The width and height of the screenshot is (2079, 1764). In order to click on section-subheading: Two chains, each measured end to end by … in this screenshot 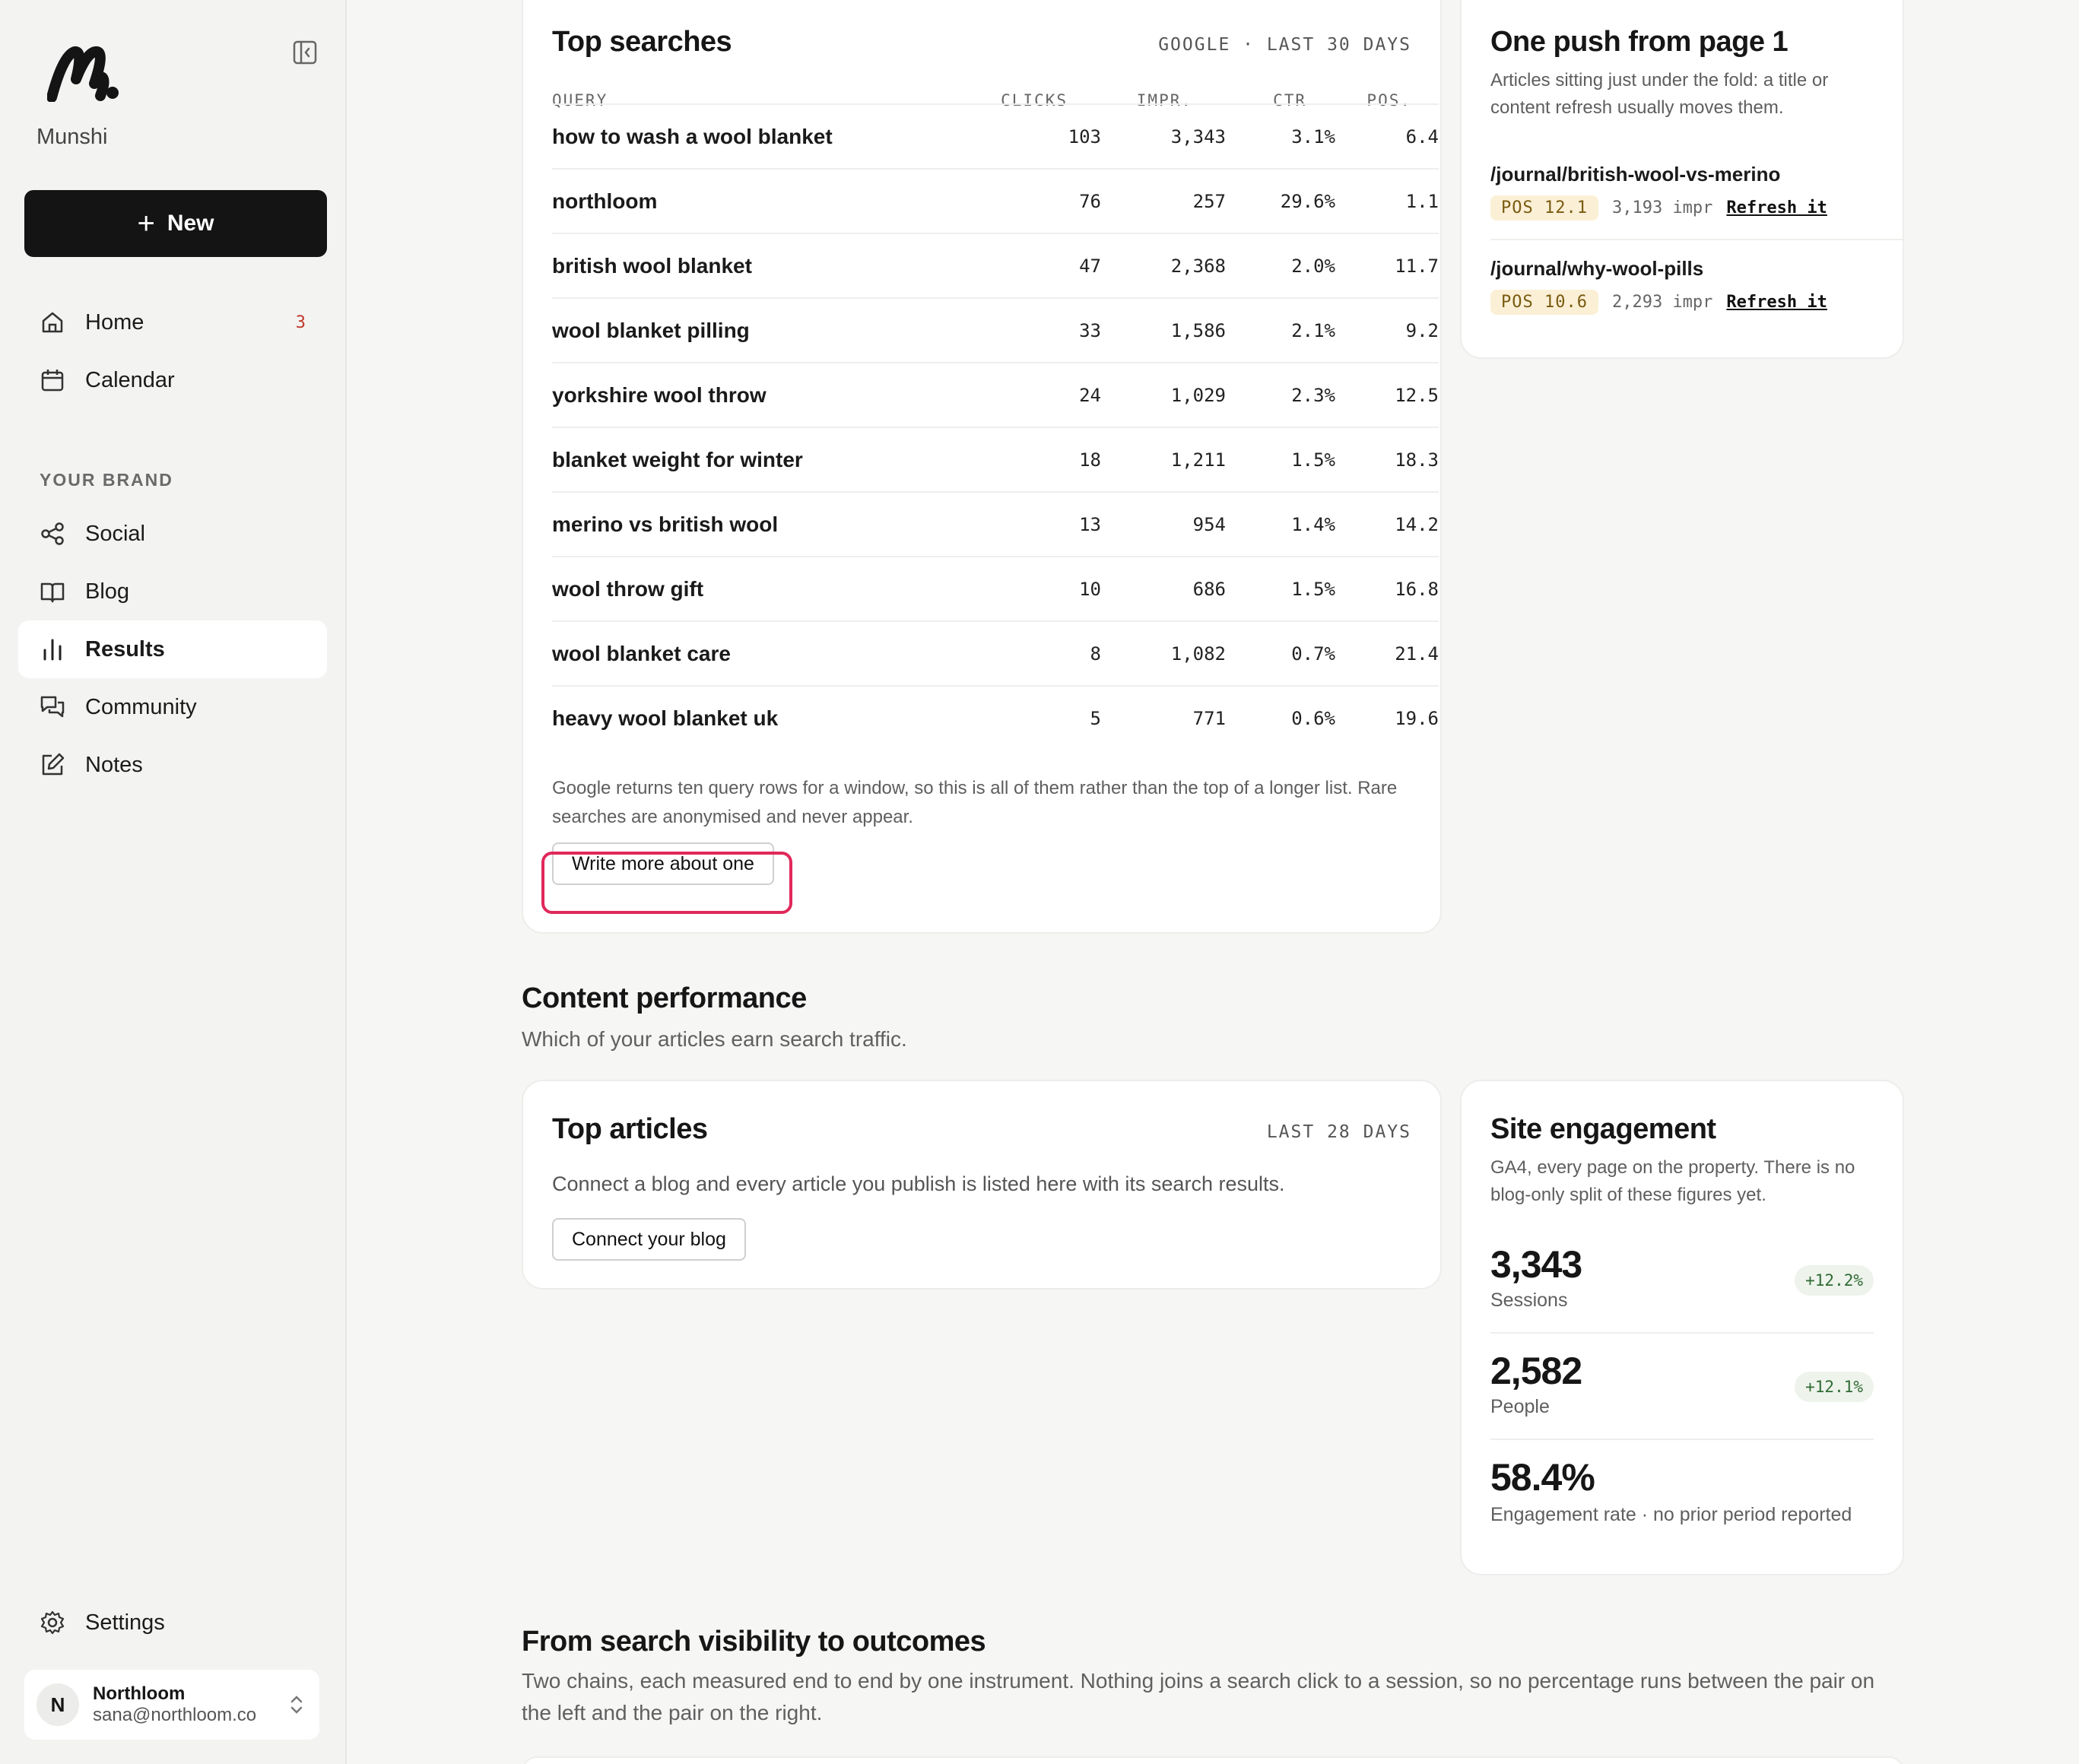, I will do `click(1198, 1697)`.